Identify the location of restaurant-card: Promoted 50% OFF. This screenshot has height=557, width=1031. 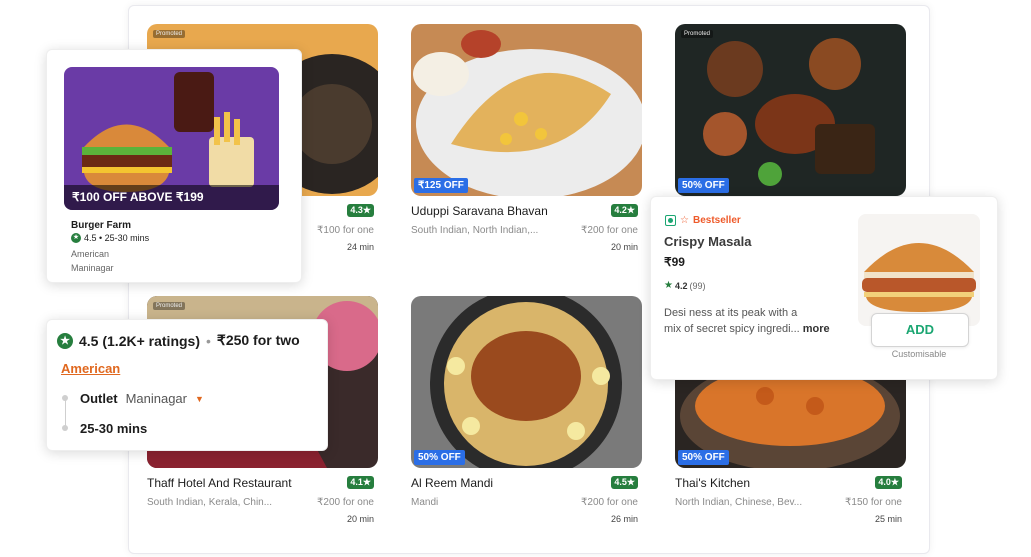
(790, 110).